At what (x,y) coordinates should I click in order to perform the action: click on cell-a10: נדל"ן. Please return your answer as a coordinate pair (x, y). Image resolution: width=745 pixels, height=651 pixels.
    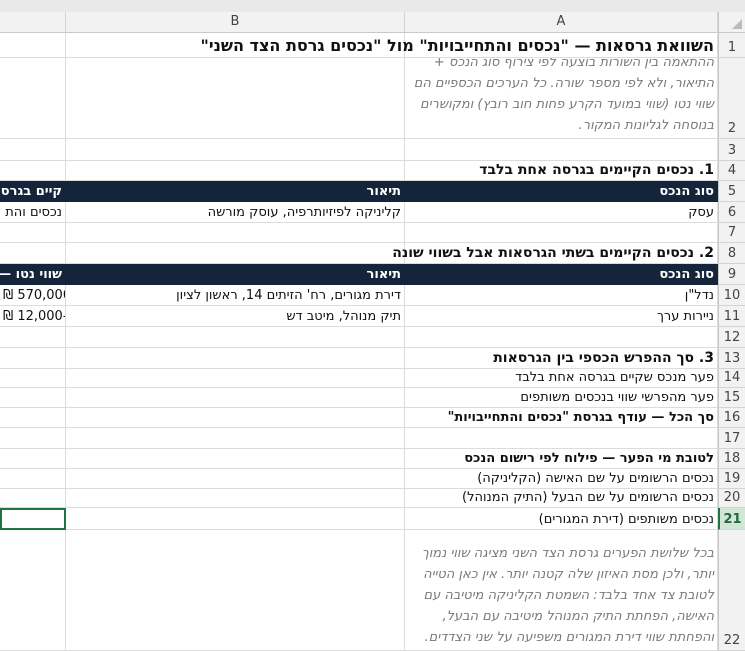
    Looking at the image, I should click on (561, 295).